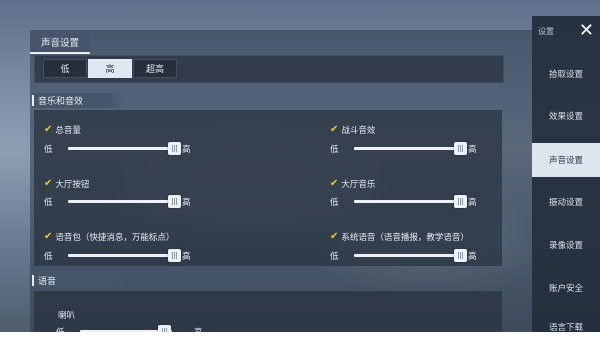  Describe the element at coordinates (115, 238) in the screenshot. I see `item-label: 语音包（快捷消息，万能标点）` at that location.